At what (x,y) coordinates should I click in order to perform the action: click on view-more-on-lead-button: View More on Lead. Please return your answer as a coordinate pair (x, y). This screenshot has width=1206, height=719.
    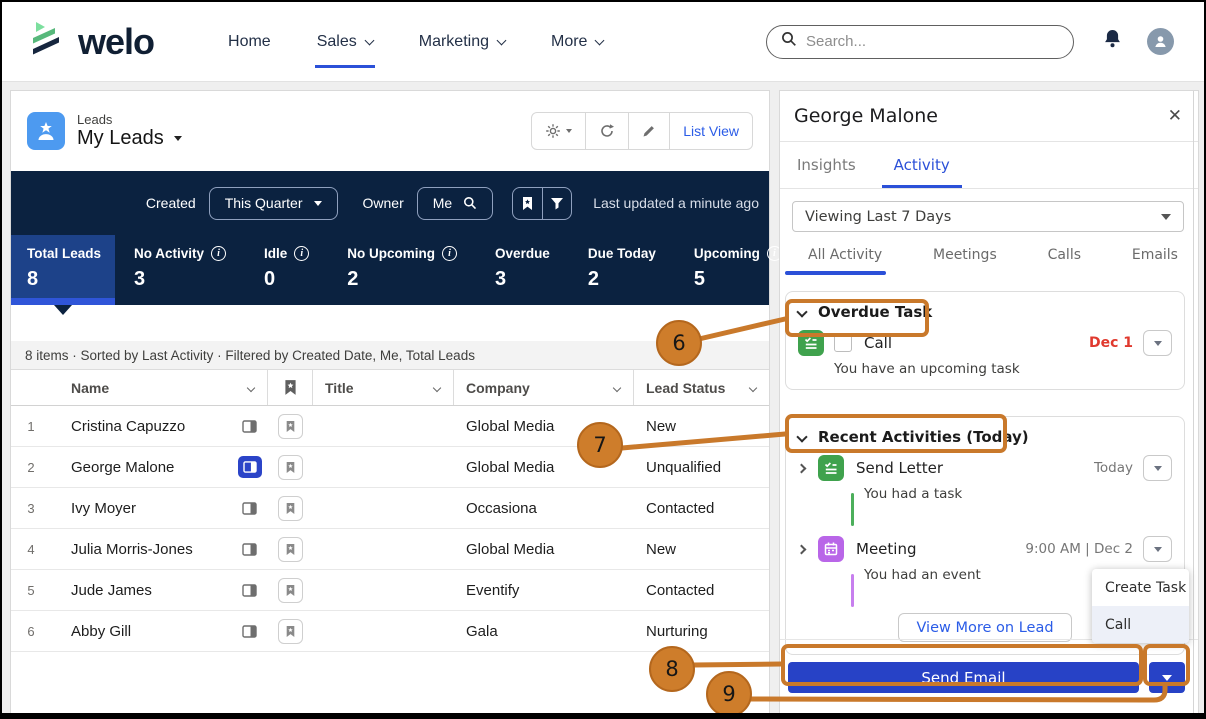
    Looking at the image, I should click on (985, 627).